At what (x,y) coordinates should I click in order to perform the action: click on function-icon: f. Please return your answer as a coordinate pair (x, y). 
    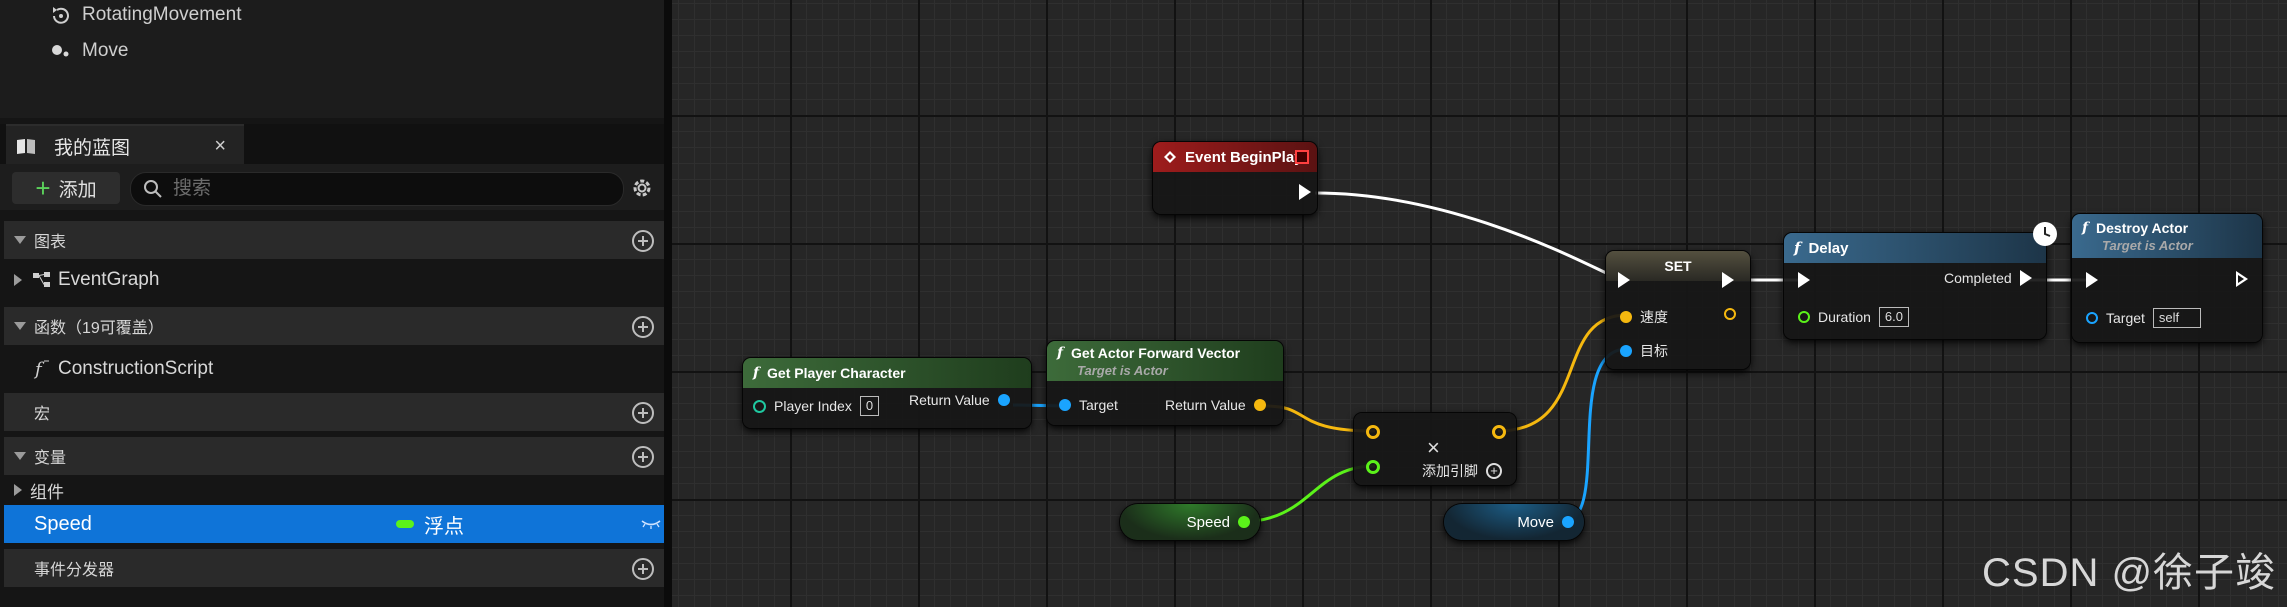
    Looking at the image, I should click on (756, 373).